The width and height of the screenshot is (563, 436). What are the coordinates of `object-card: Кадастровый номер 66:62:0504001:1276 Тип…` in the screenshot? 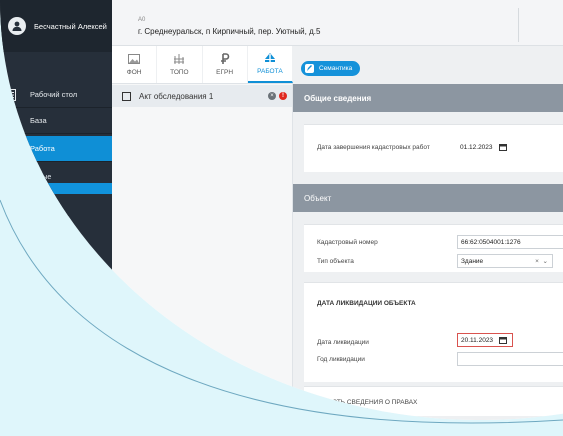 It's located at (433, 248).